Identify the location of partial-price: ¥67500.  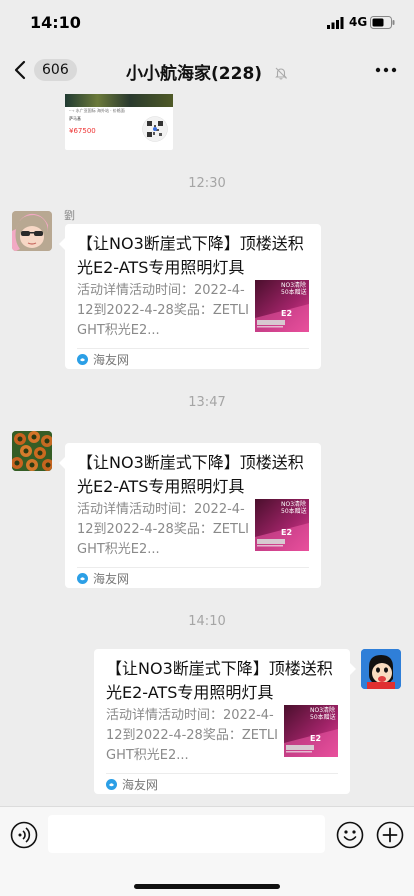
(82, 131).